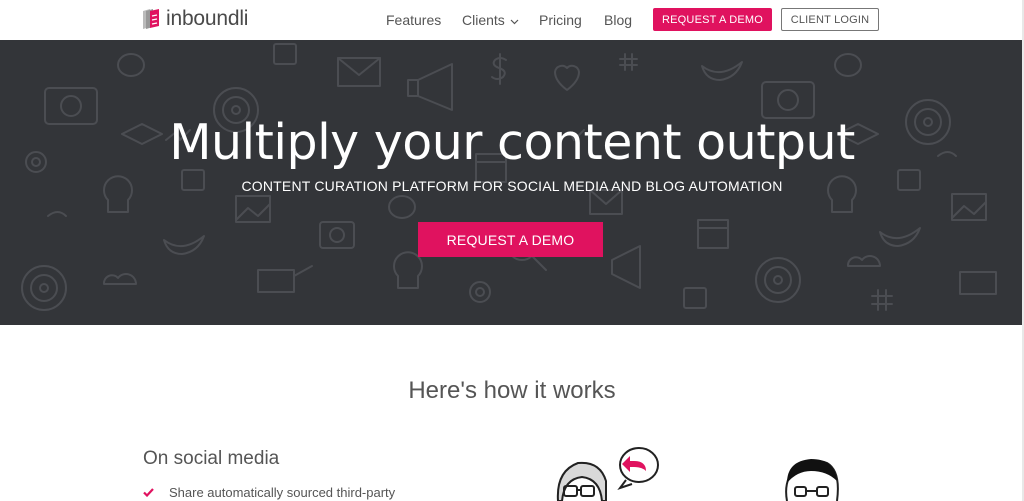 The width and height of the screenshot is (1024, 501). Describe the element at coordinates (483, 20) in the screenshot. I see `nav-clients-label: Clients` at that location.